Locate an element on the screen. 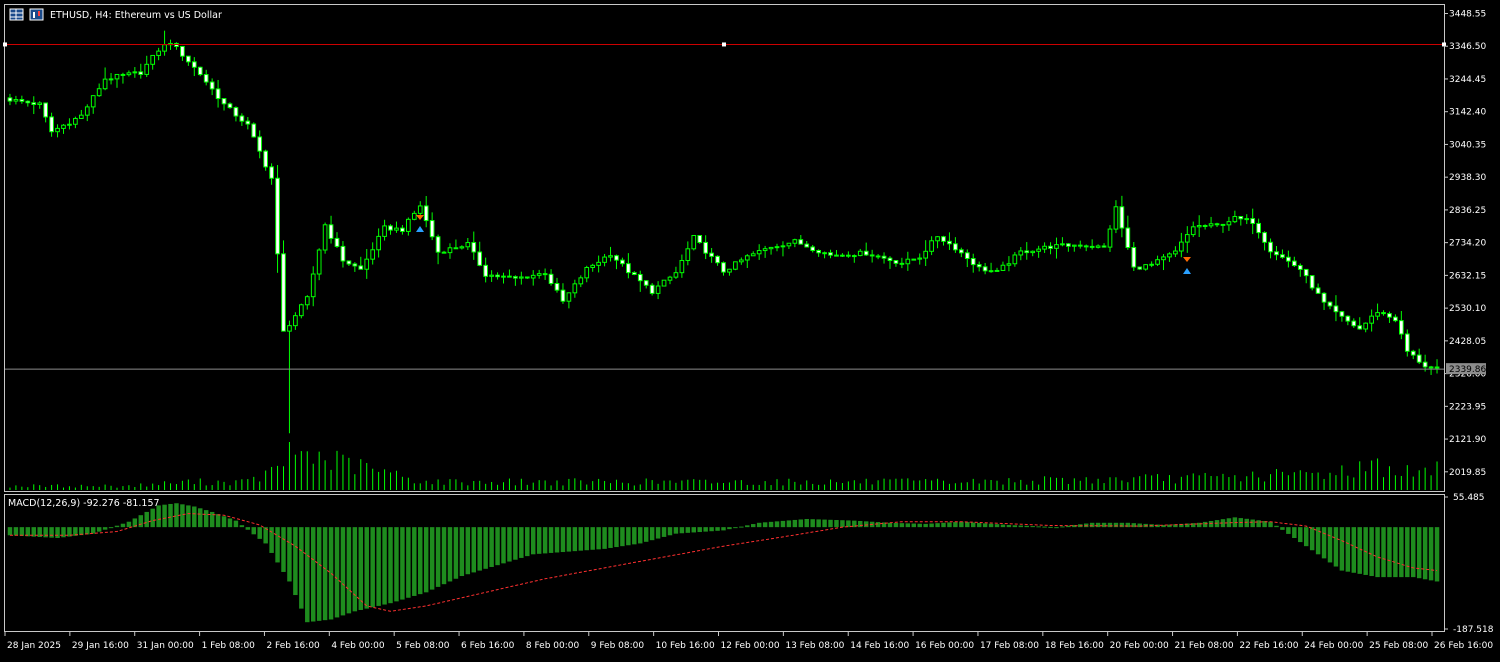 The image size is (1500, 662). time-axis-label: 31 Jan 00:00 is located at coordinates (165, 646).